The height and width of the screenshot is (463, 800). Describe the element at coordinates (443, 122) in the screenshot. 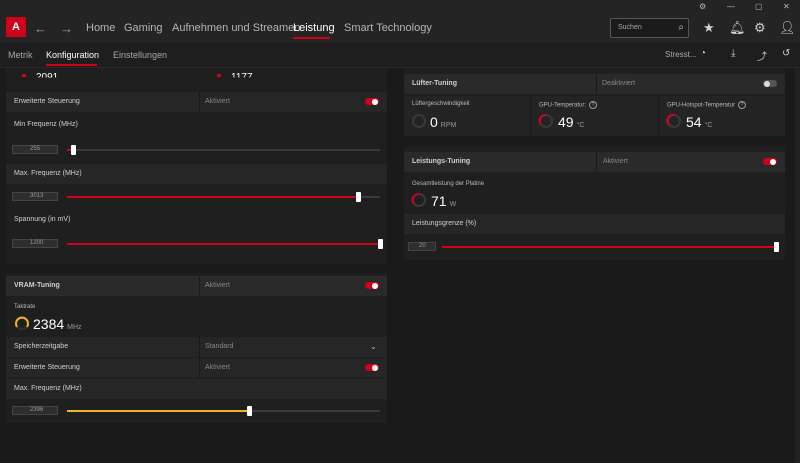

I see `fan-speed-value: 0 RPM` at that location.